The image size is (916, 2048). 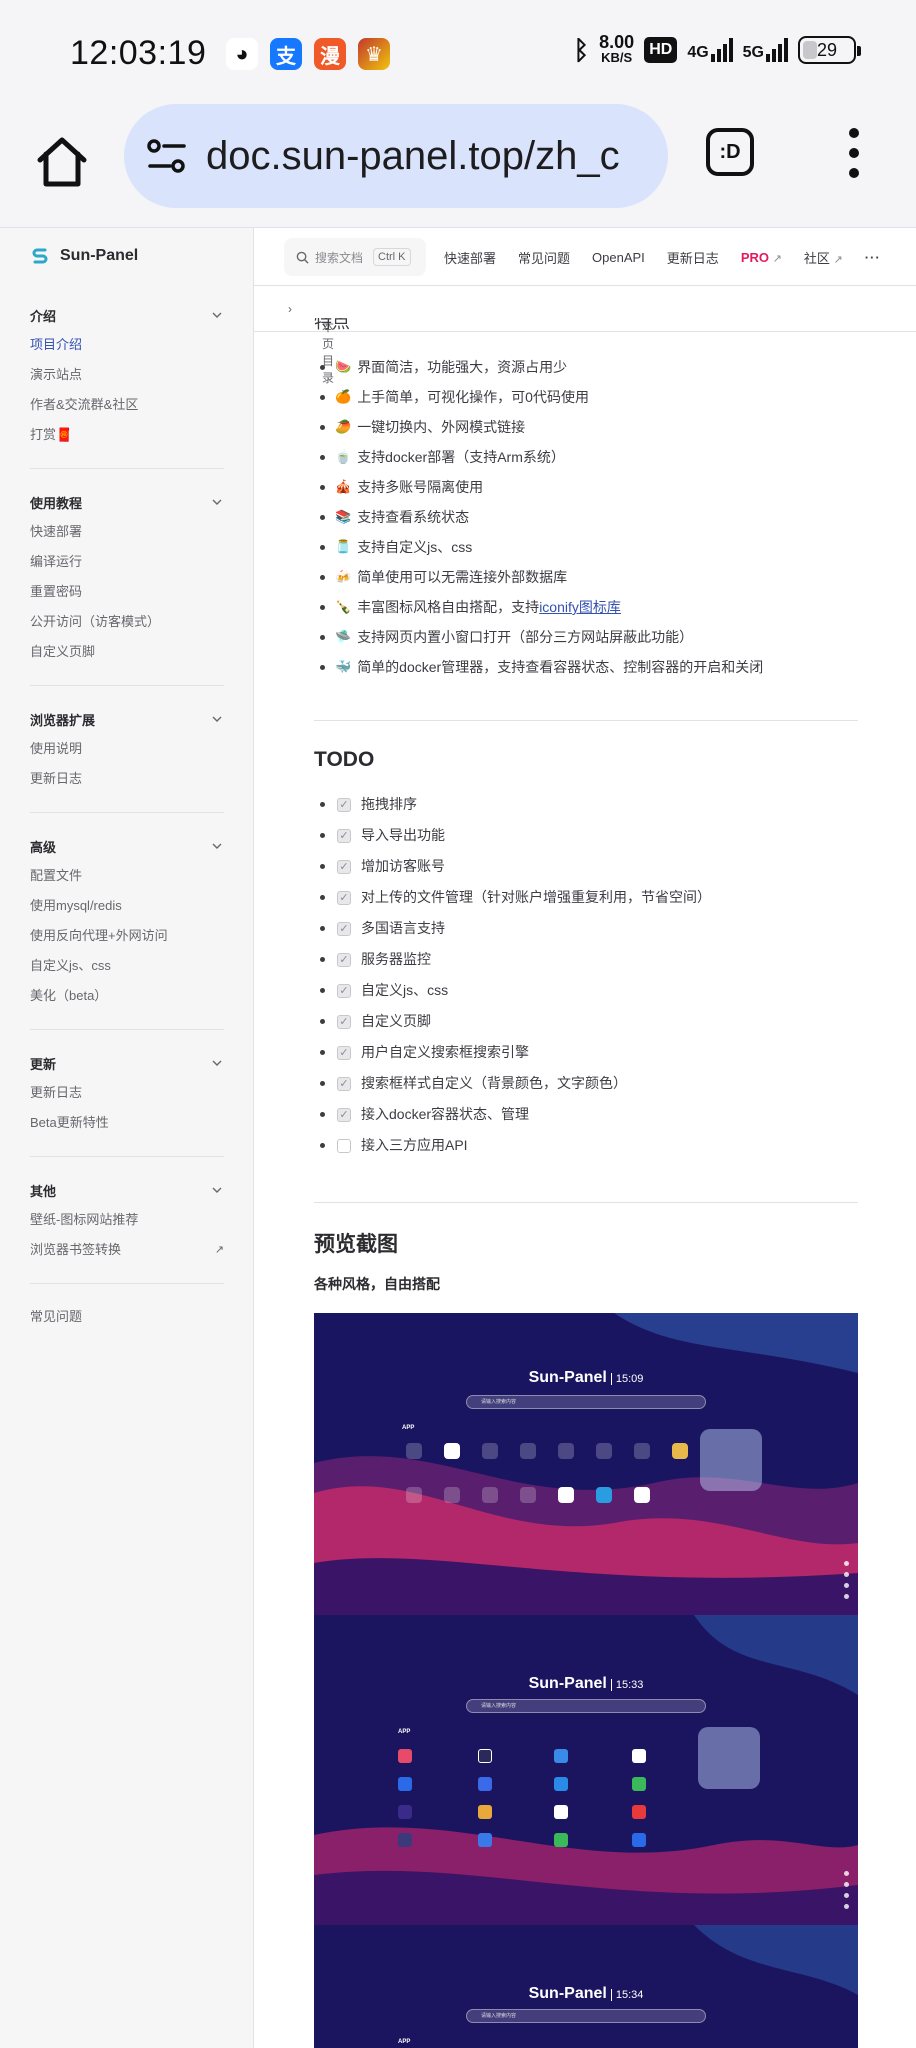 I want to click on todo-item: 导入导出功能, so click(x=515, y=835).